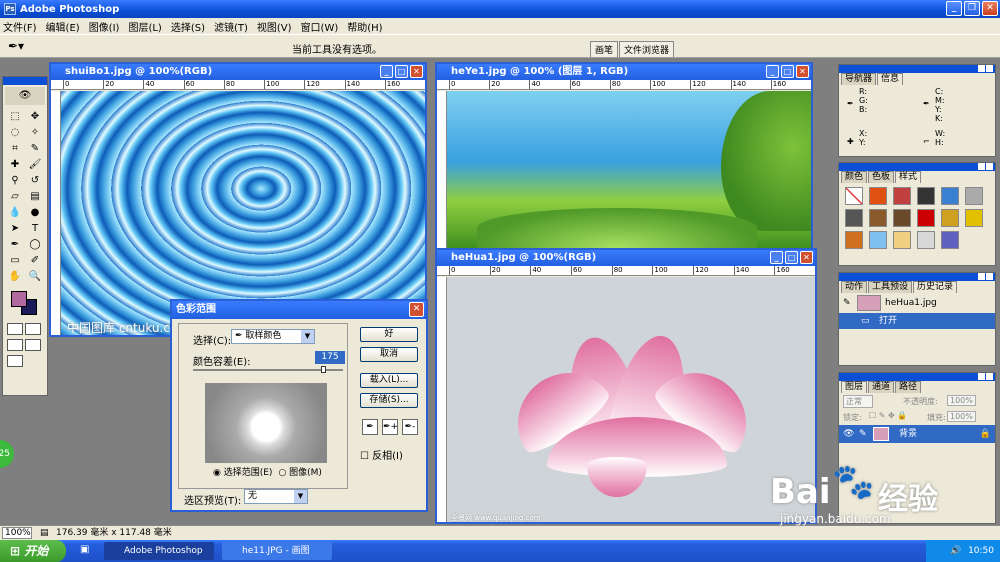  Describe the element at coordinates (144, 26) in the screenshot. I see `menu-layer: 图层(L)` at that location.